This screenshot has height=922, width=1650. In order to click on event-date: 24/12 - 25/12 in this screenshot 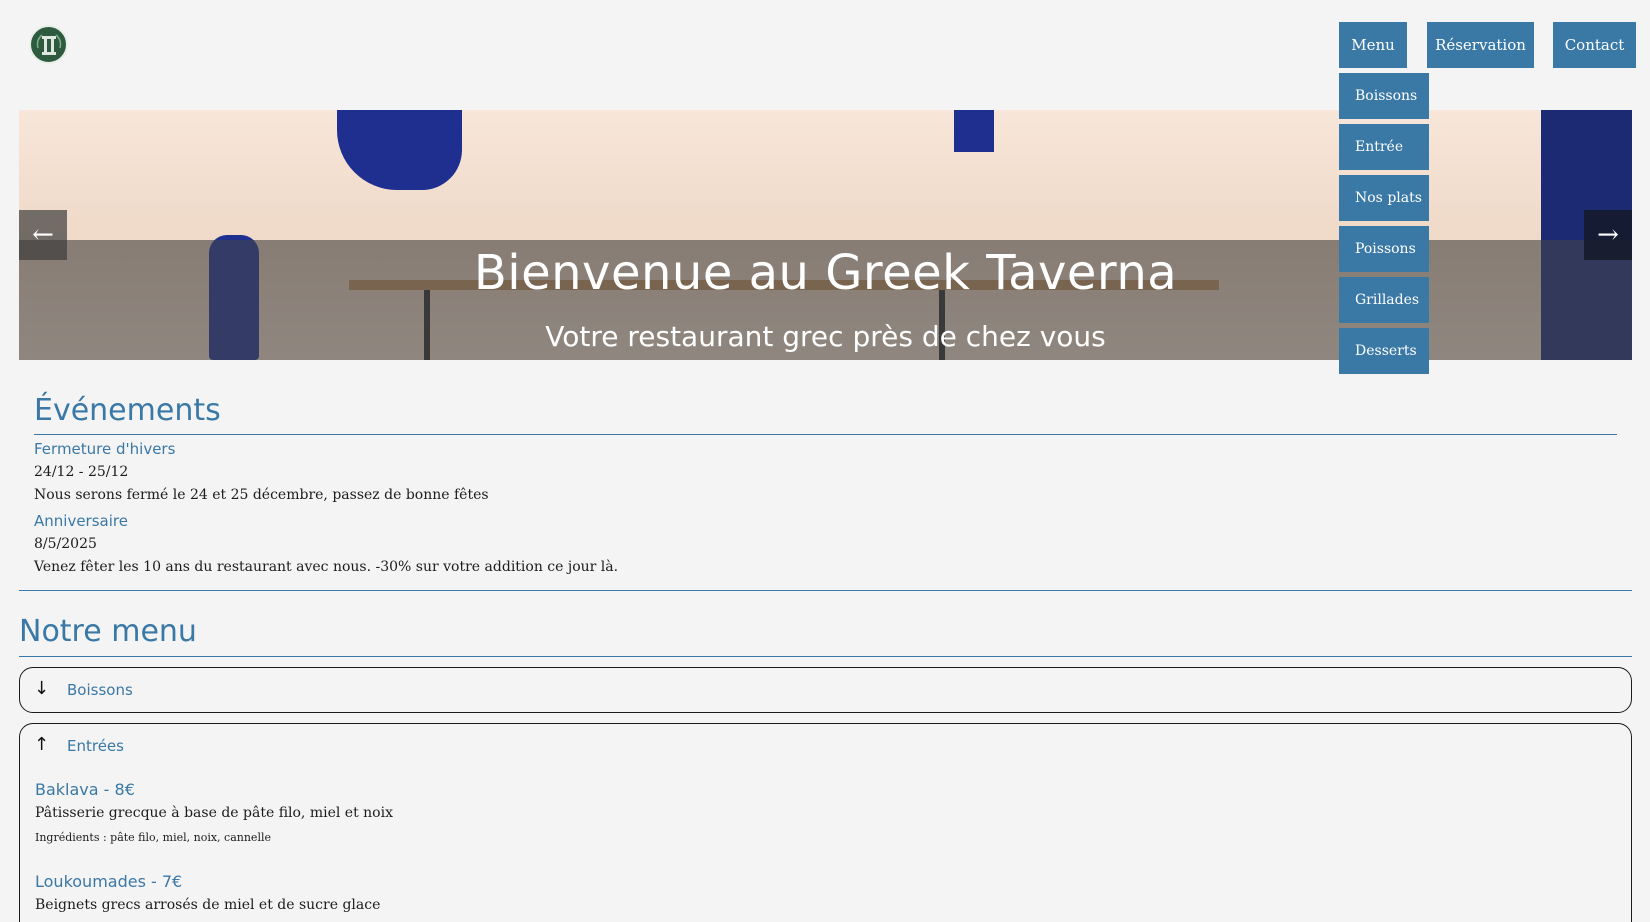, I will do `click(81, 472)`.